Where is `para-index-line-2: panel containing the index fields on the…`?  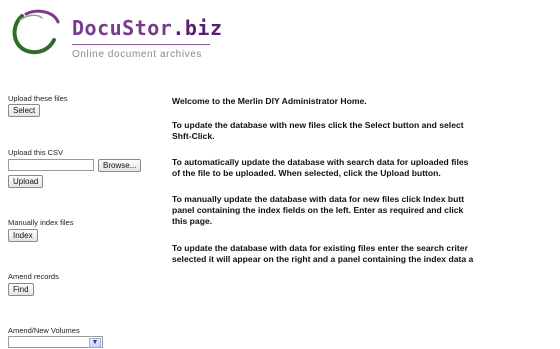 para-index-line-2: panel containing the index fields on the… is located at coordinates (318, 210).